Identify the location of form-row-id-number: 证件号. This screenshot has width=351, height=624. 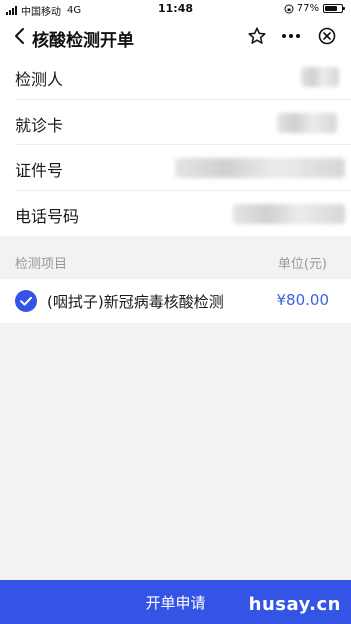
(183, 168).